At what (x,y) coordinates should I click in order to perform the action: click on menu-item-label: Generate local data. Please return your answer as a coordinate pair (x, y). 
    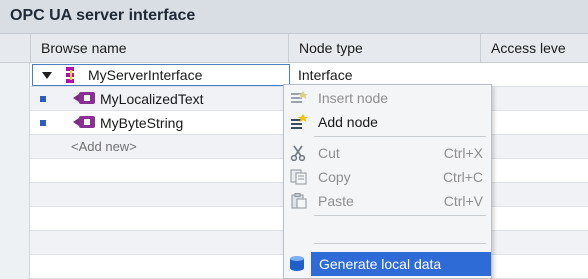
    Looking at the image, I should click on (380, 264).